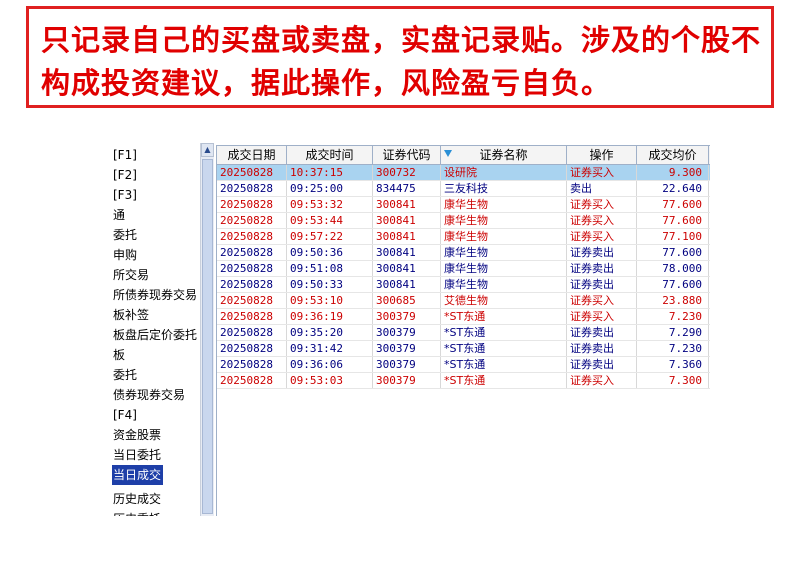  I want to click on table-row: 20250828 09:31:42 300379 *ST东通 证券卖出 7.230, so click(463, 349).